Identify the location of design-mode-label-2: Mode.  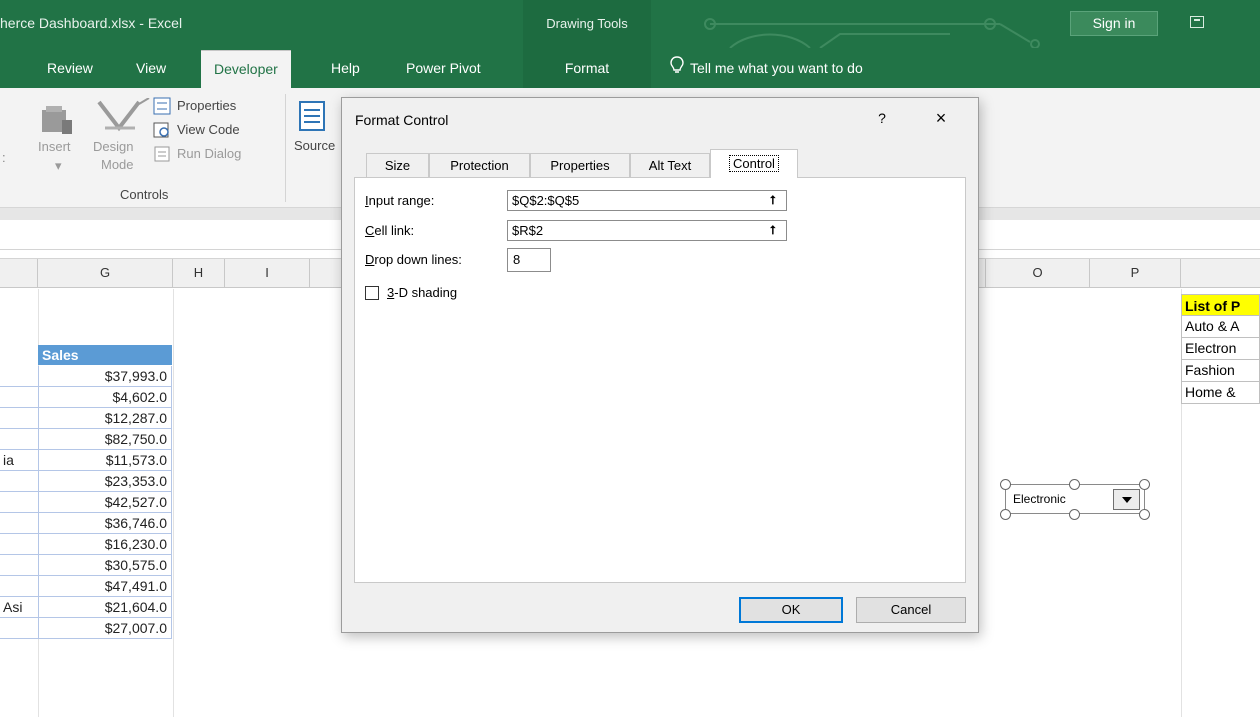
(117, 164).